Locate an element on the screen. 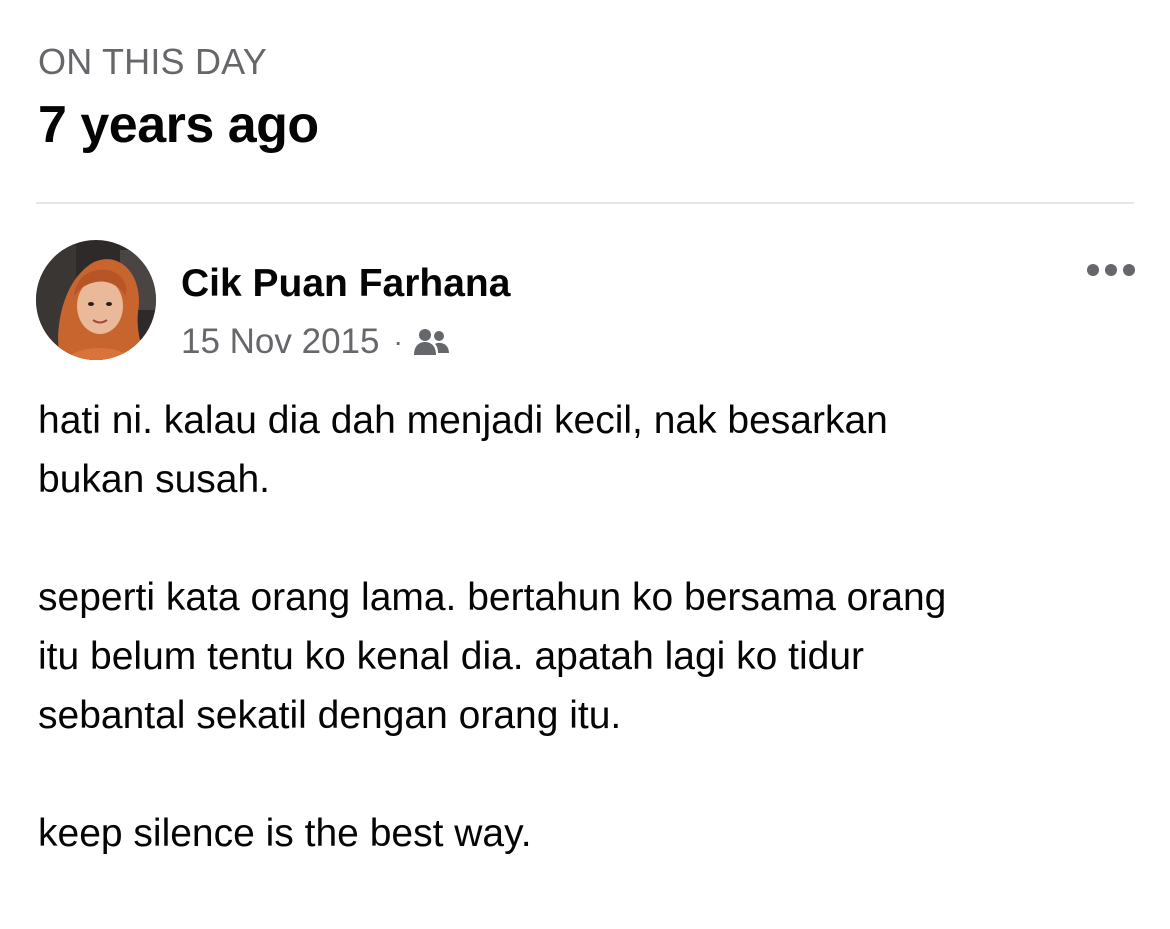 The width and height of the screenshot is (1170, 929). author-name: Cik Puan Farhana is located at coordinates (345, 284).